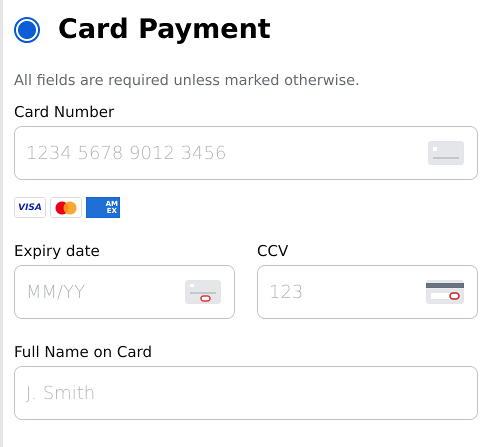 Image resolution: width=490 pixels, height=447 pixels. I want to click on expiry-field: MM/YY, so click(124, 292).